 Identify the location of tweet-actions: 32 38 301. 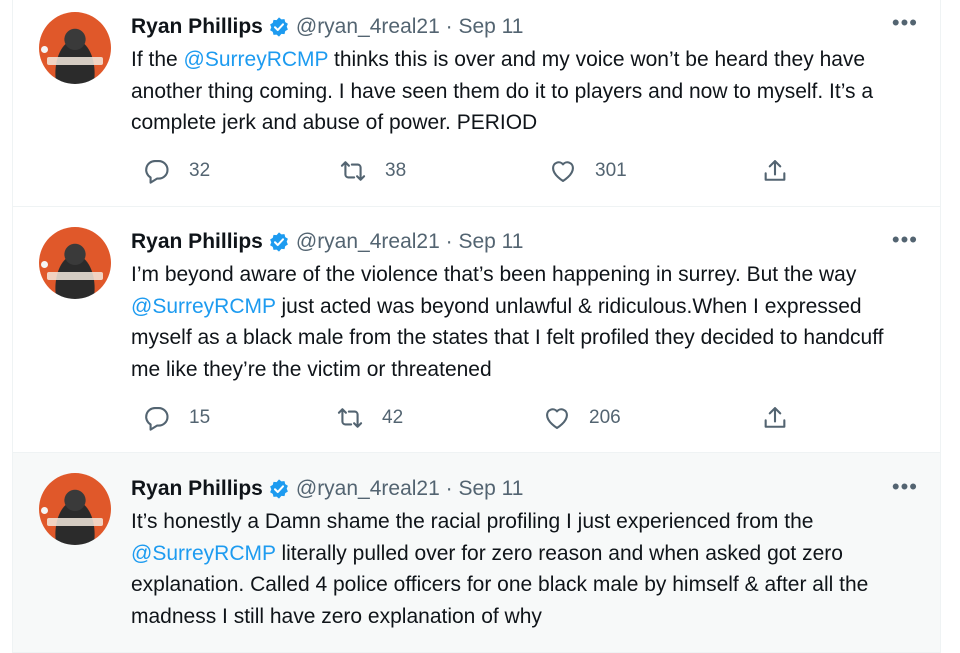
(476, 172).